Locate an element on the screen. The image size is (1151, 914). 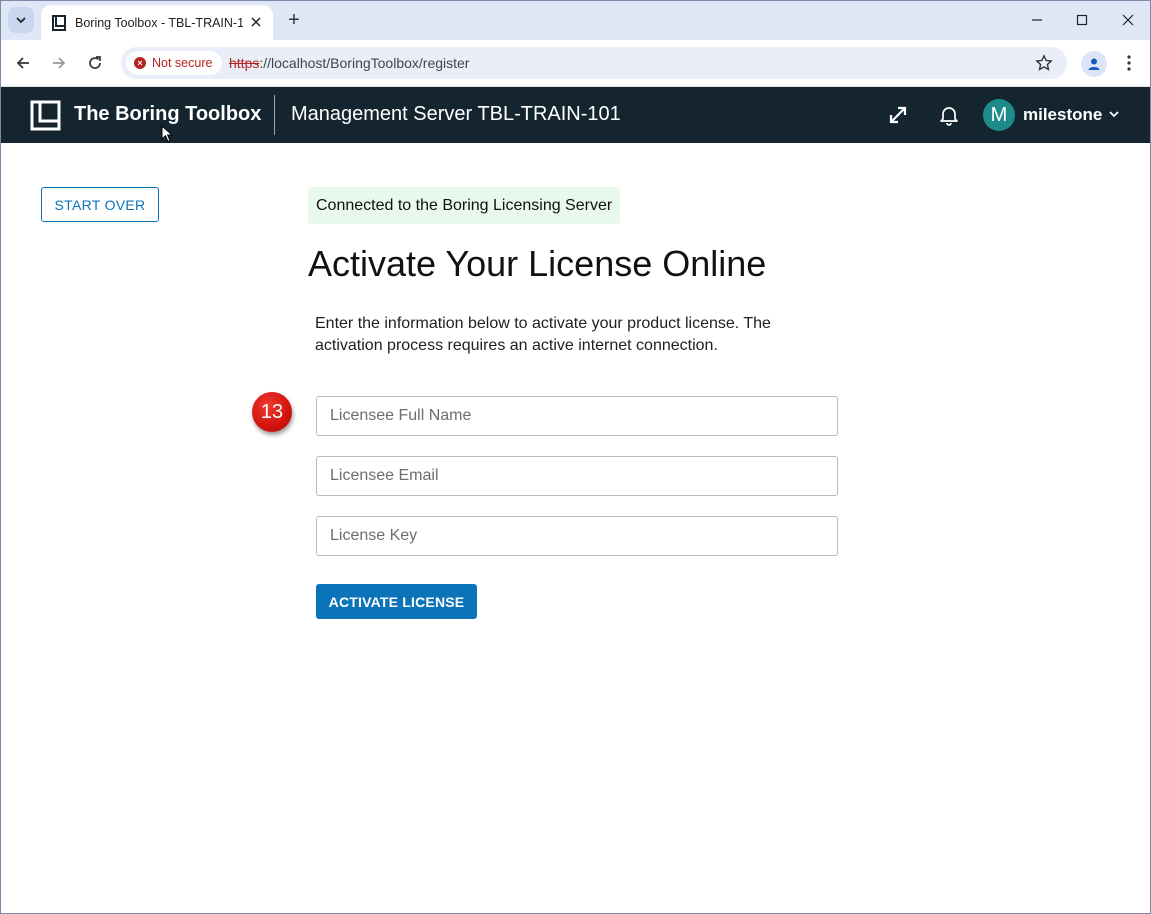
tab-search-button is located at coordinates (21, 20).